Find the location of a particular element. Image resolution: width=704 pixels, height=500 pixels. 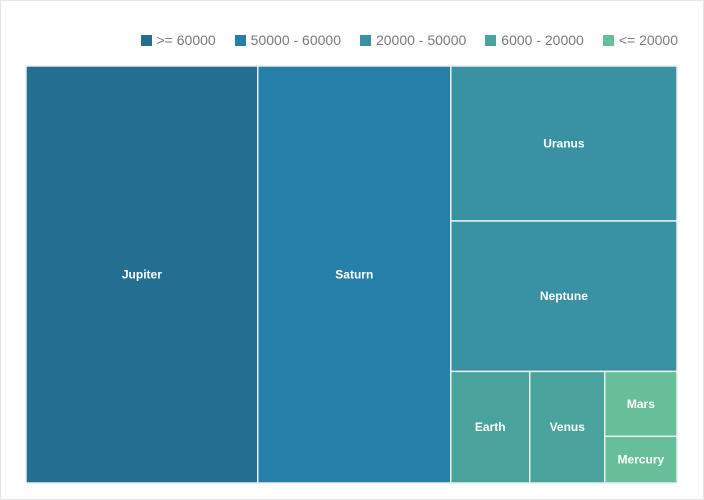

tile-label: Neptune is located at coordinates (564, 296).